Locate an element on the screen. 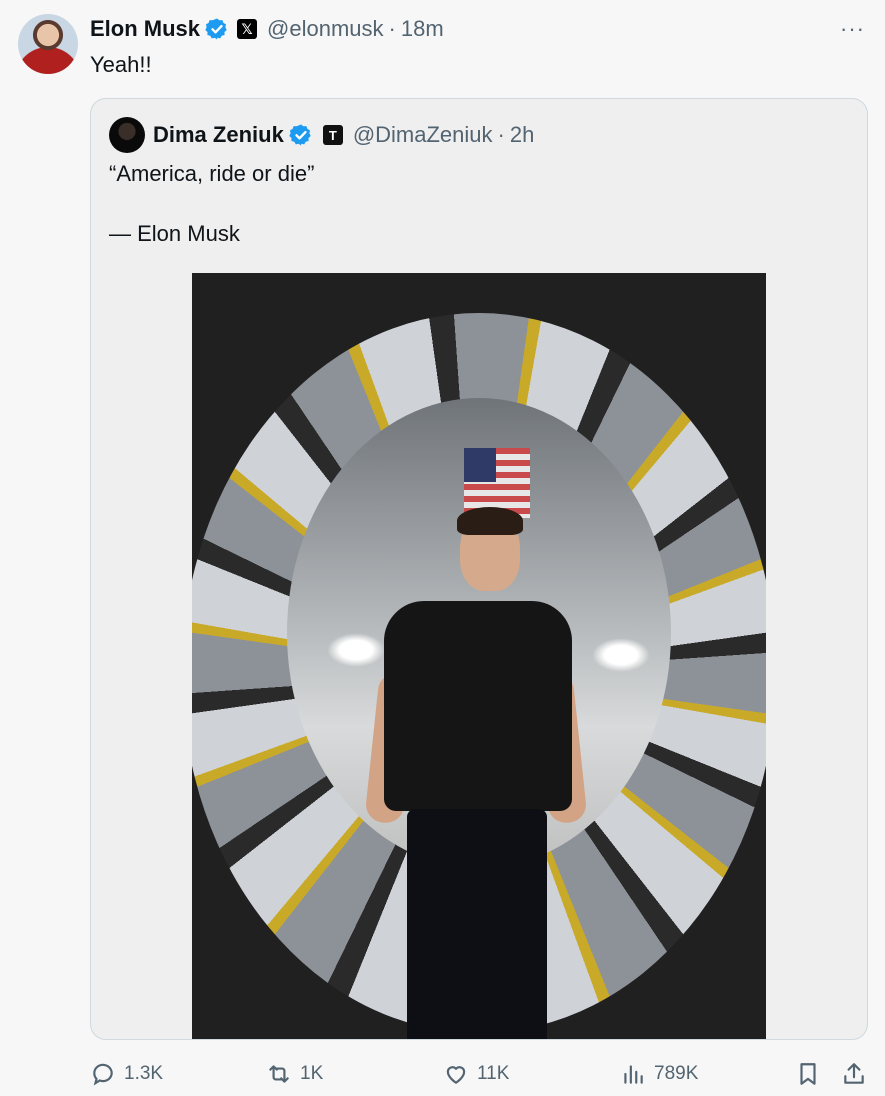  photo-person-body is located at coordinates (478, 706).